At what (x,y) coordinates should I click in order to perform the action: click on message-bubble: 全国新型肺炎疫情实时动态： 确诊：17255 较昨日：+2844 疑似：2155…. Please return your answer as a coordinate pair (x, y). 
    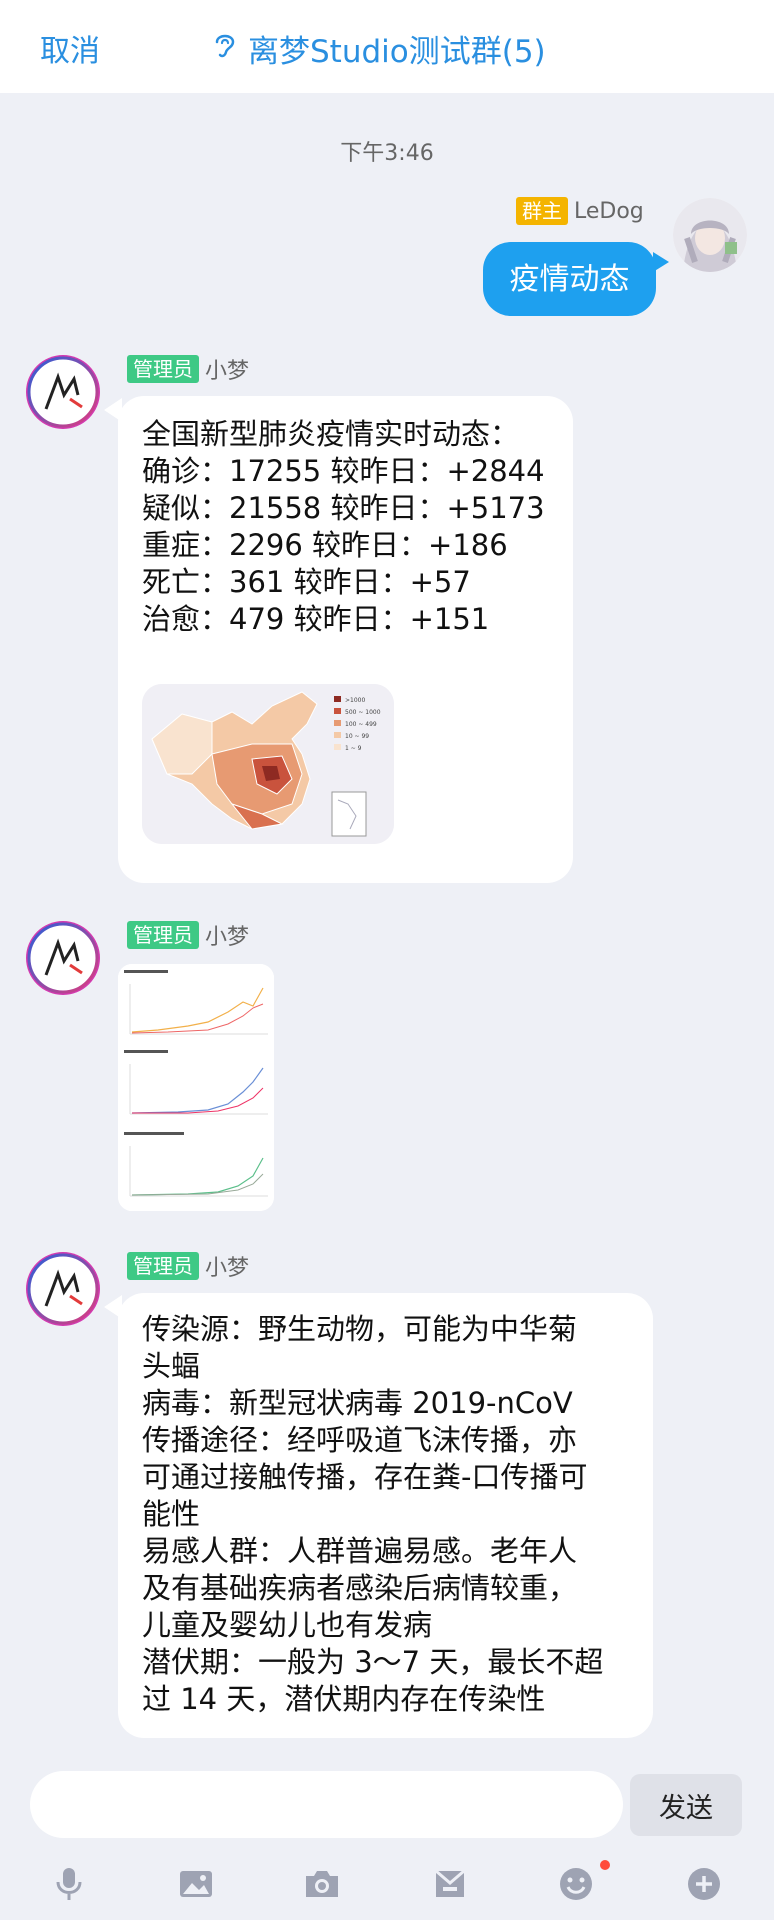
    Looking at the image, I should click on (345, 639).